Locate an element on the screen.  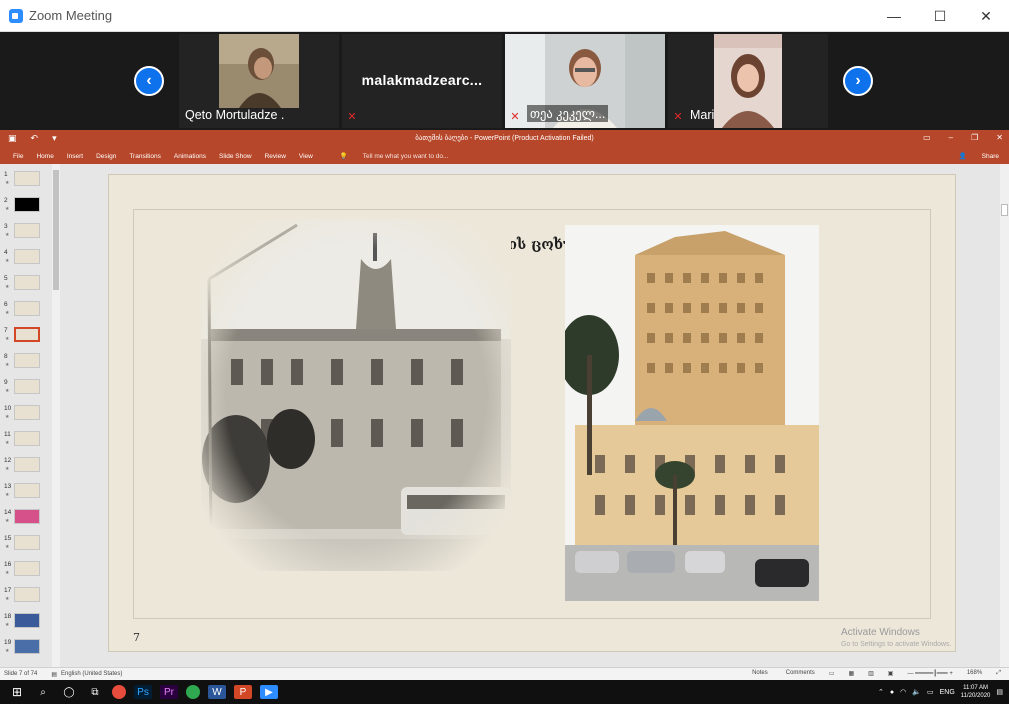
network-icon: ◠ is located at coordinates (903, 692).